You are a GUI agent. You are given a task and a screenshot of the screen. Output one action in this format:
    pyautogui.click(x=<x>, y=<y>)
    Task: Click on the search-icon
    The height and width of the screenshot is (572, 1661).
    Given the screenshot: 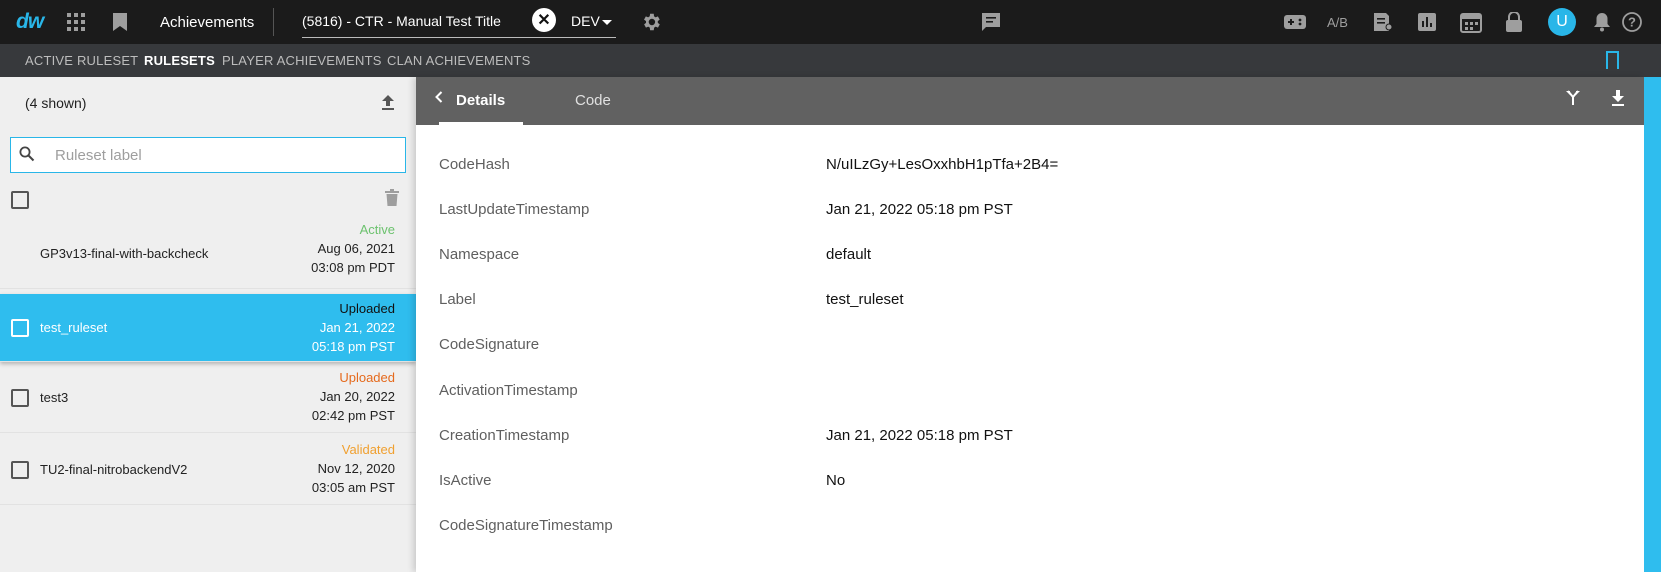 What is the action you would take?
    pyautogui.click(x=27, y=156)
    